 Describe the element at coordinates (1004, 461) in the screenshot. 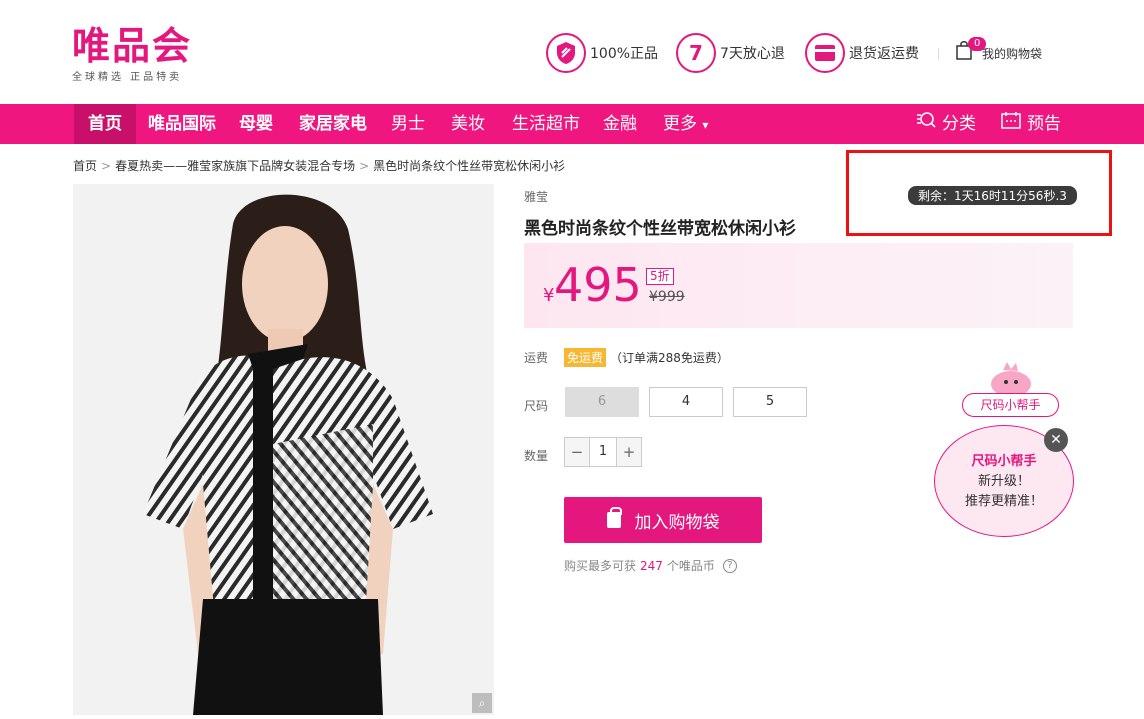

I see `size-helper-title: 尺码小帮手` at that location.